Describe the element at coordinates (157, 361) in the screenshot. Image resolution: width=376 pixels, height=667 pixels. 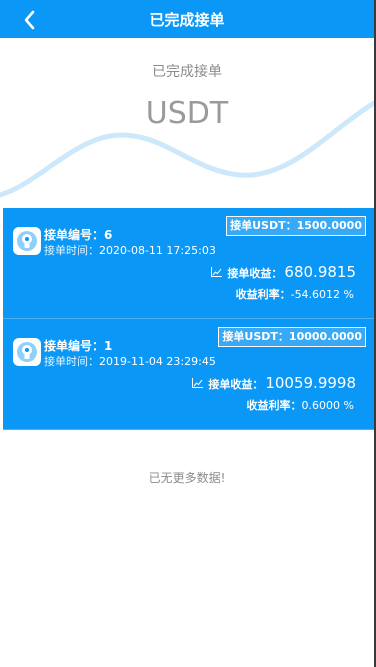
I see `order-time-value: 2019-11-04 23:29:45` at that location.